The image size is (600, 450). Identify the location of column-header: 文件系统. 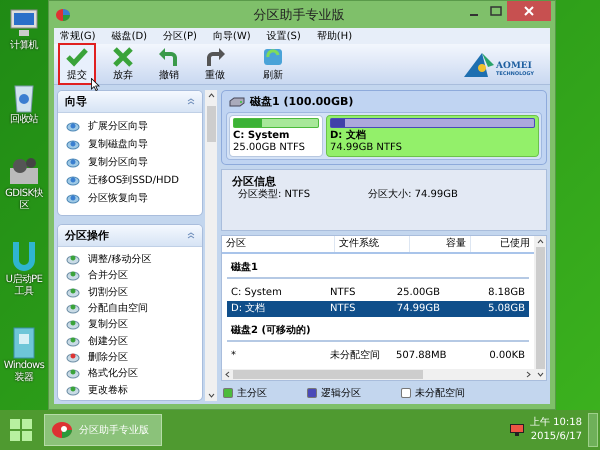
(372, 244).